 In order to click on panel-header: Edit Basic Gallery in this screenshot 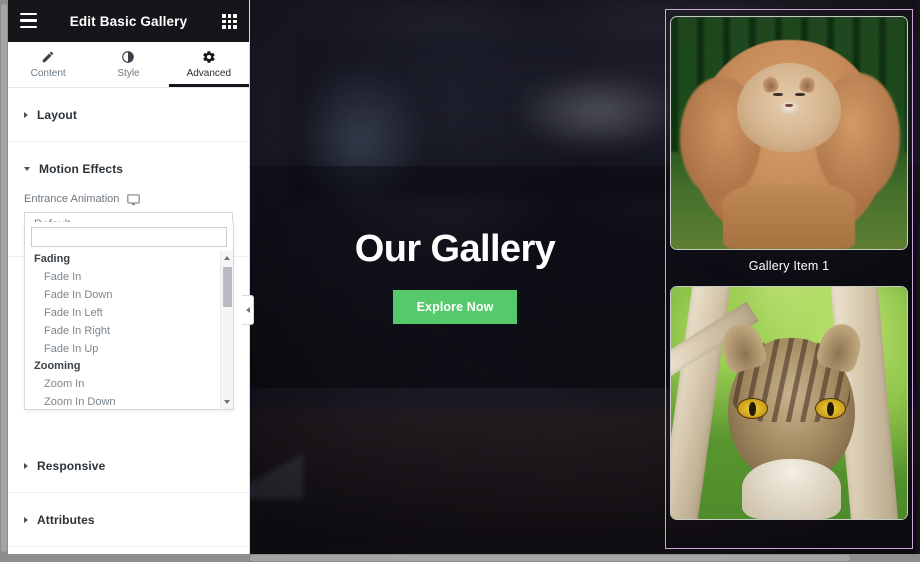, I will do `click(128, 21)`.